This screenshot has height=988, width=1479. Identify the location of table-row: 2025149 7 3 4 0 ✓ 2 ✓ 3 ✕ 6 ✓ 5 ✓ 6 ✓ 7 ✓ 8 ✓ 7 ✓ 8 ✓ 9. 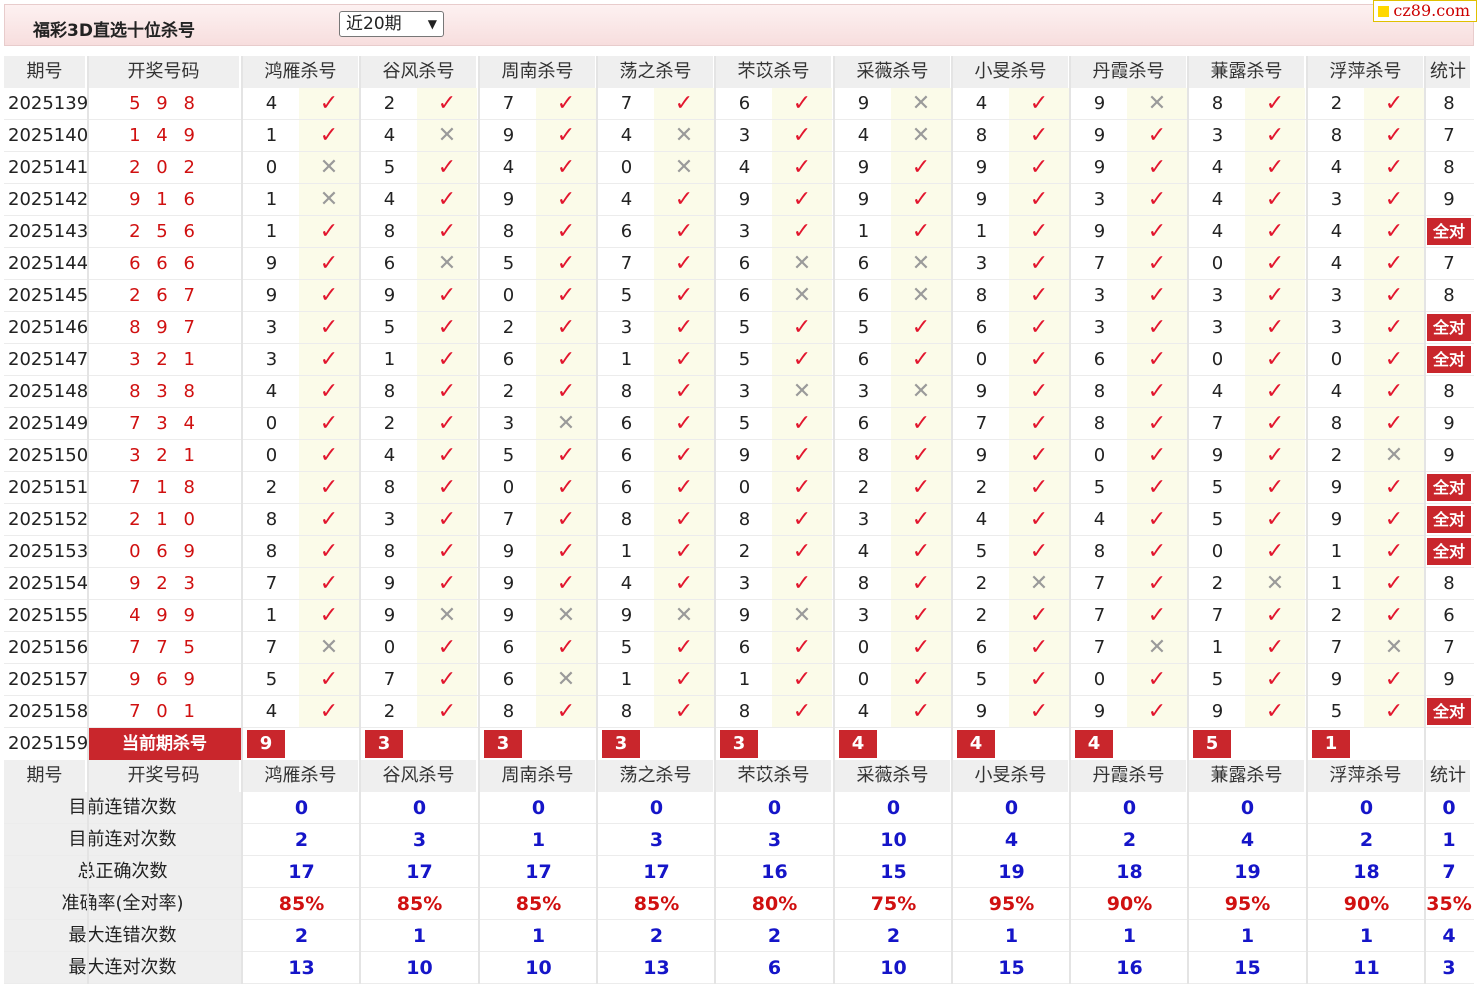
(739, 424).